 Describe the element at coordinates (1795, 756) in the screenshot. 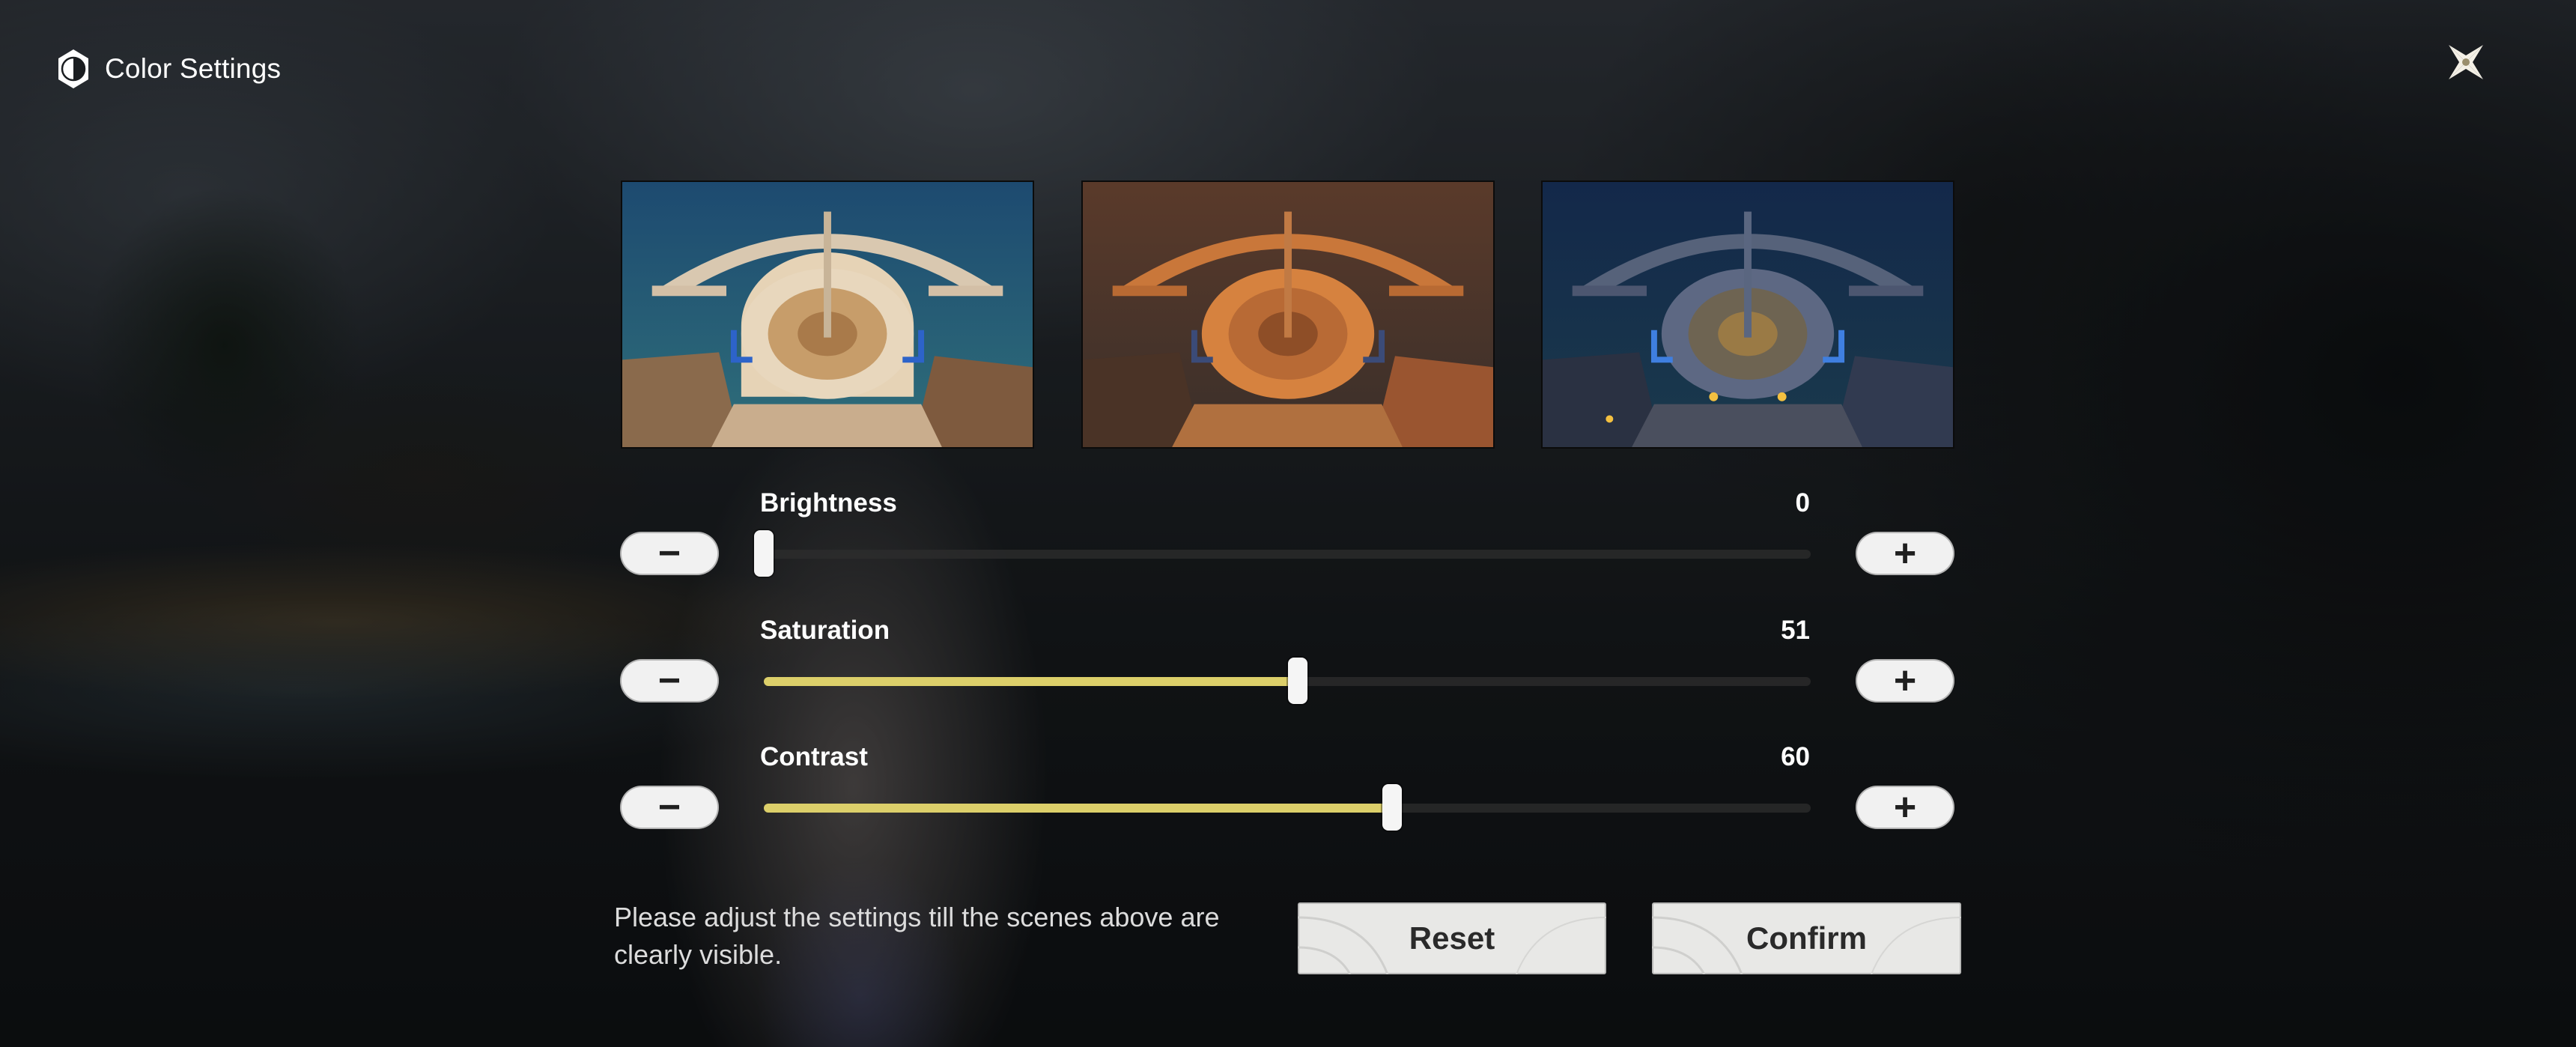

I see `contrast-value: 60` at that location.